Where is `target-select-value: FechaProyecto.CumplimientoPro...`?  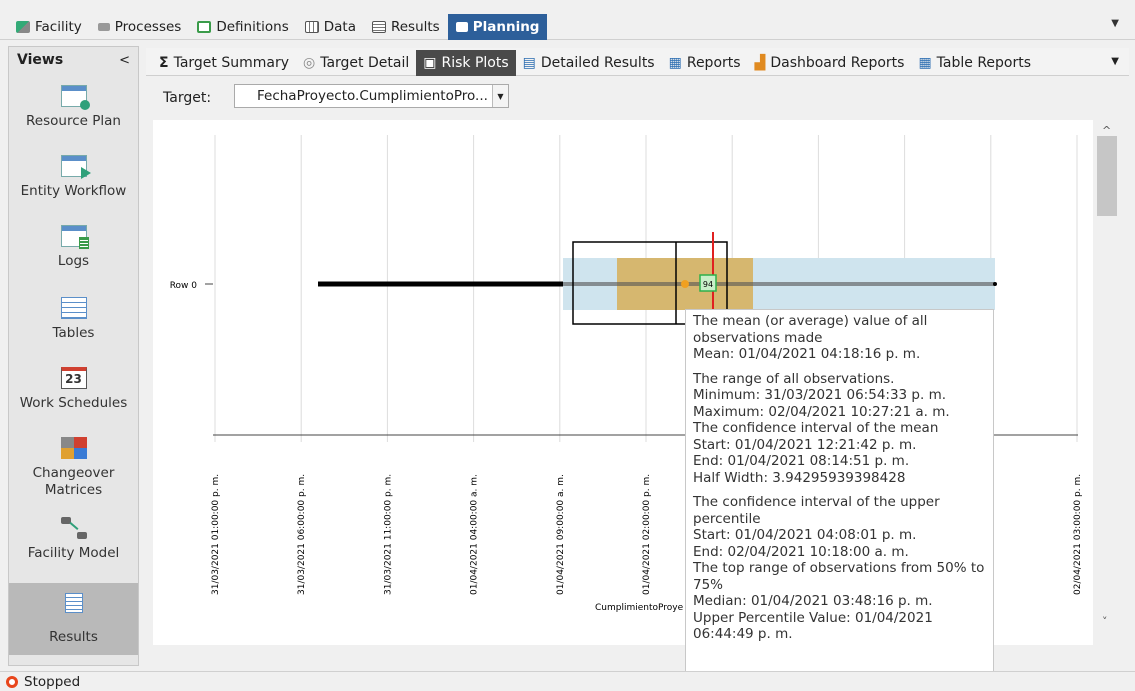 target-select-value: FechaProyecto.CumplimientoPro... is located at coordinates (372, 96).